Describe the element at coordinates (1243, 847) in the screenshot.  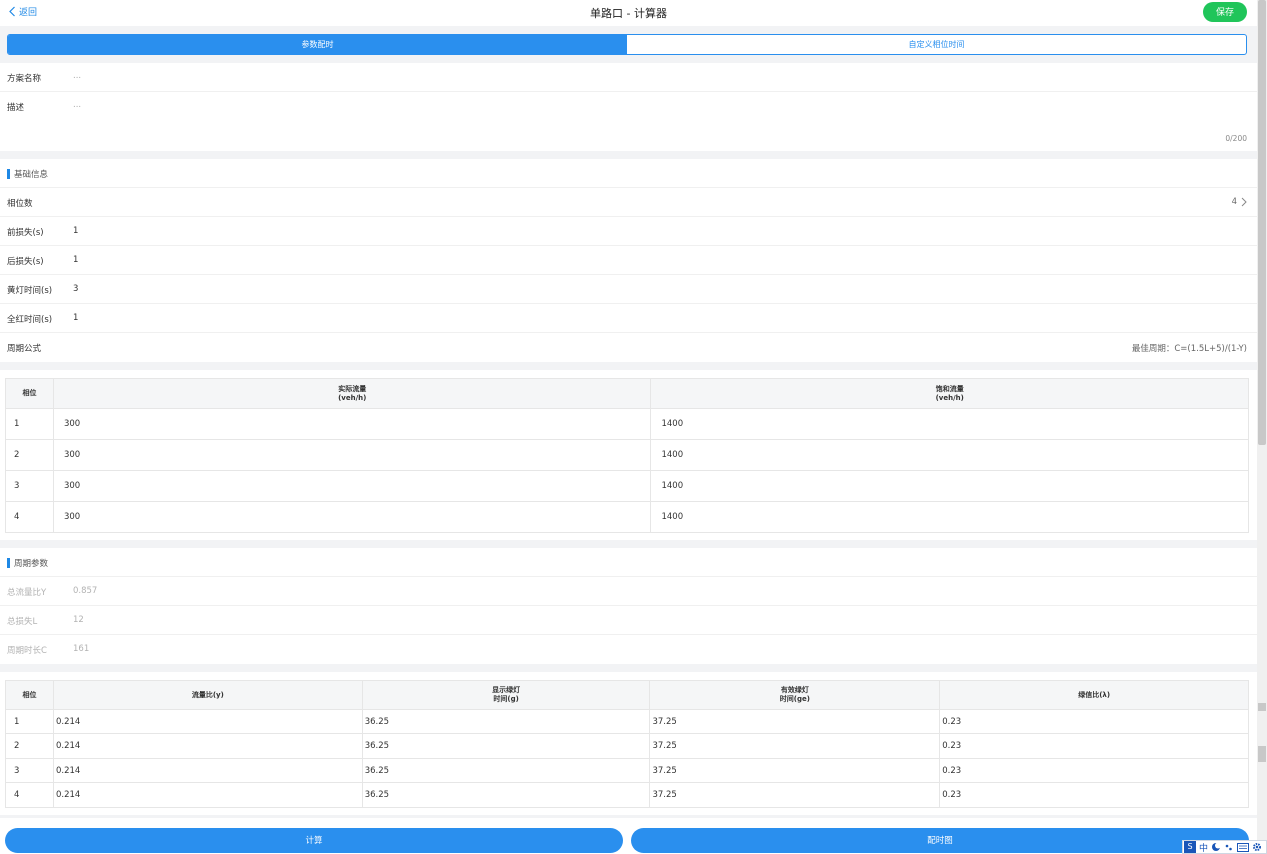
I see `keyboard-icon` at that location.